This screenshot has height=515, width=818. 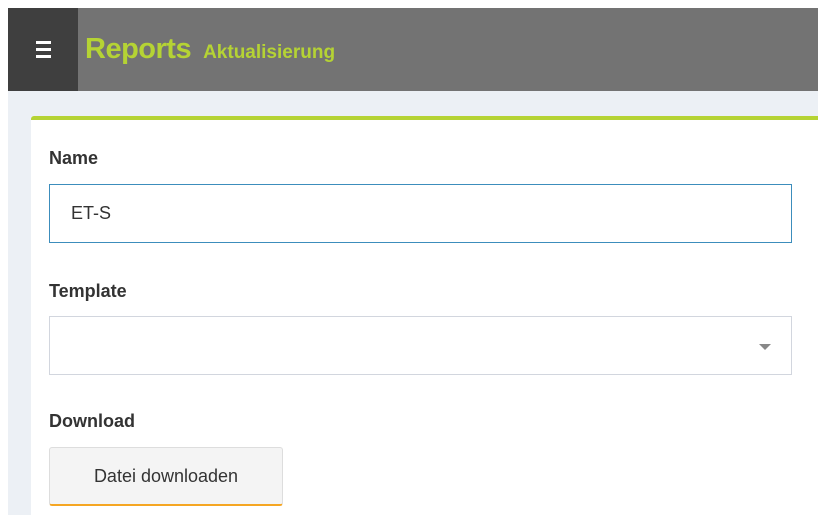 What do you see at coordinates (138, 49) in the screenshot?
I see `page-title: Reports` at bounding box center [138, 49].